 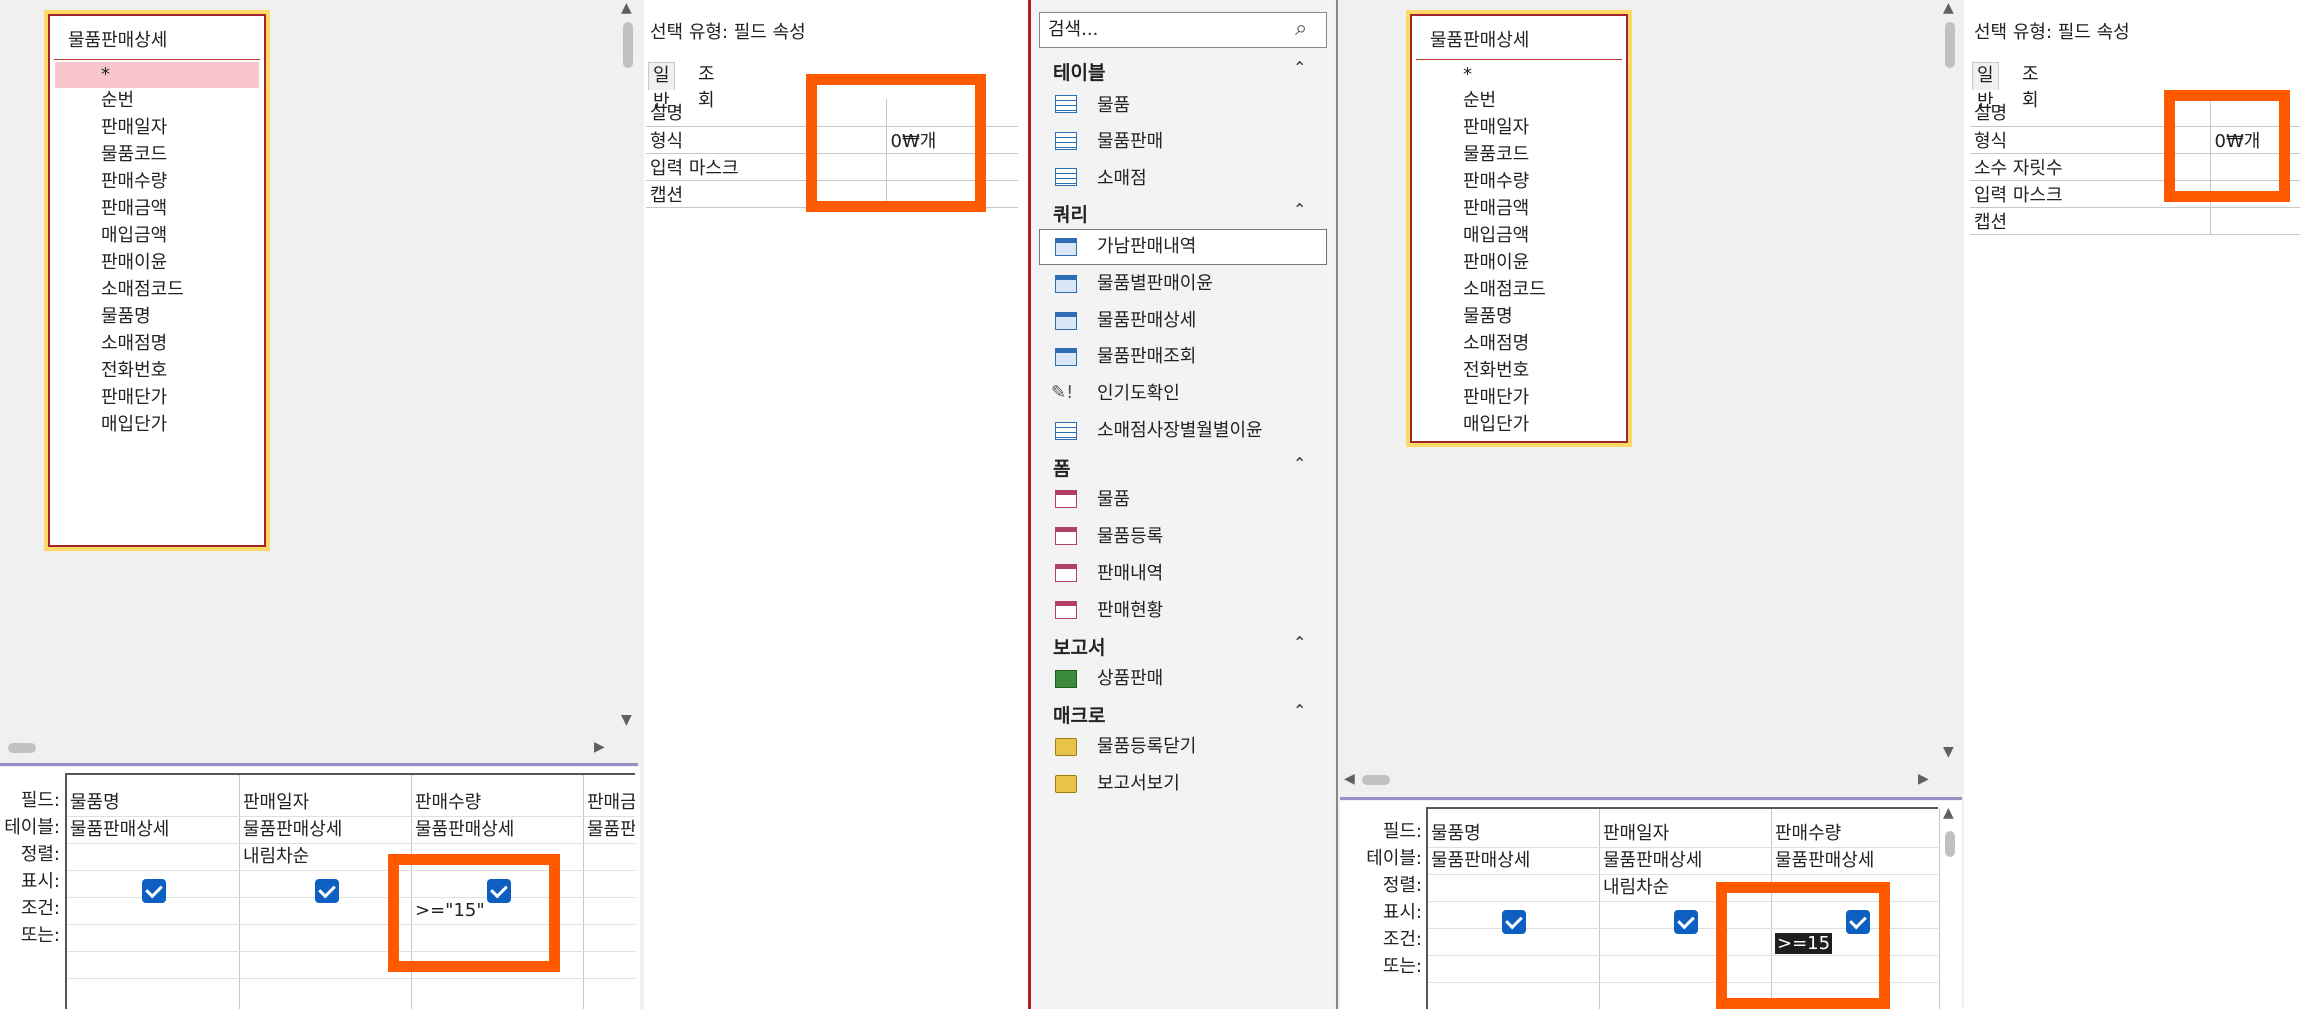 I want to click on nav-item: 물품등록닫기, so click(x=1146, y=747).